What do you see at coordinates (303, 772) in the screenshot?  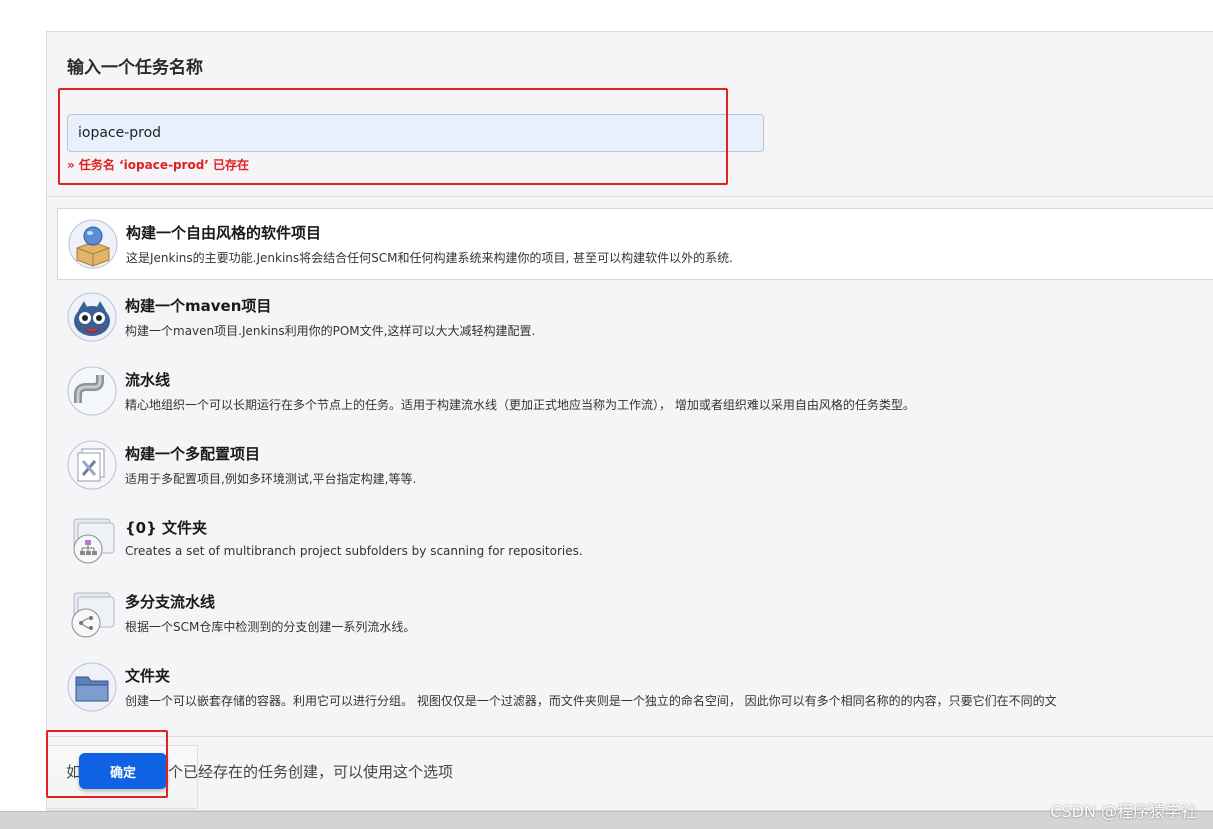 I see `copy-from-text: 一个已经存在的任务创建，可以使用这个选项` at bounding box center [303, 772].